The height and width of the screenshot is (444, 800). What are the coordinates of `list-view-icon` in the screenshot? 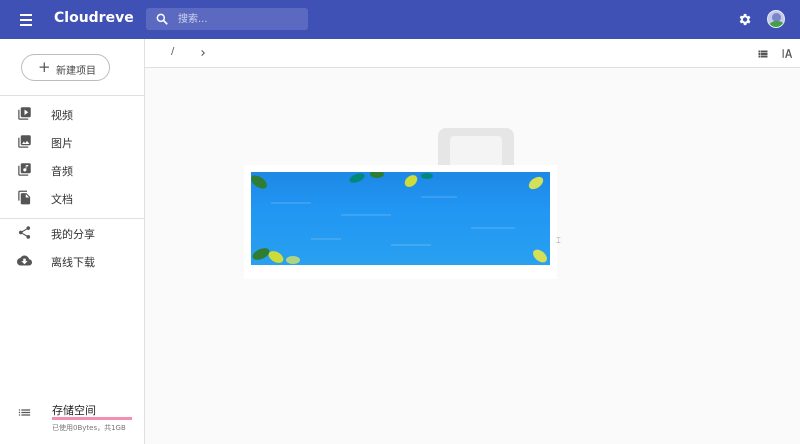 It's located at (763, 54).